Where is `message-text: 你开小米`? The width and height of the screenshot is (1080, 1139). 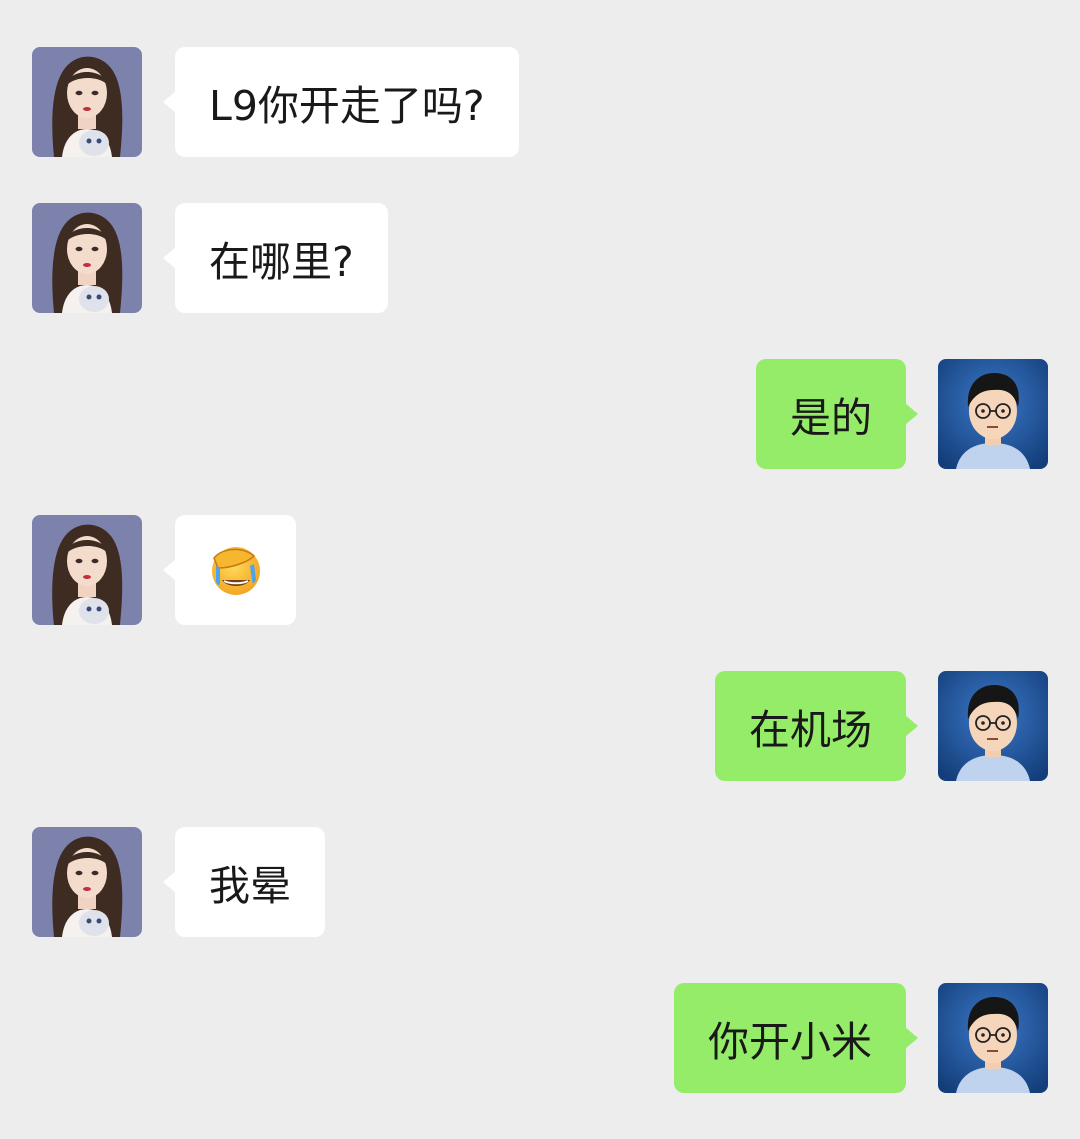
message-text: 你开小米 is located at coordinates (790, 1042).